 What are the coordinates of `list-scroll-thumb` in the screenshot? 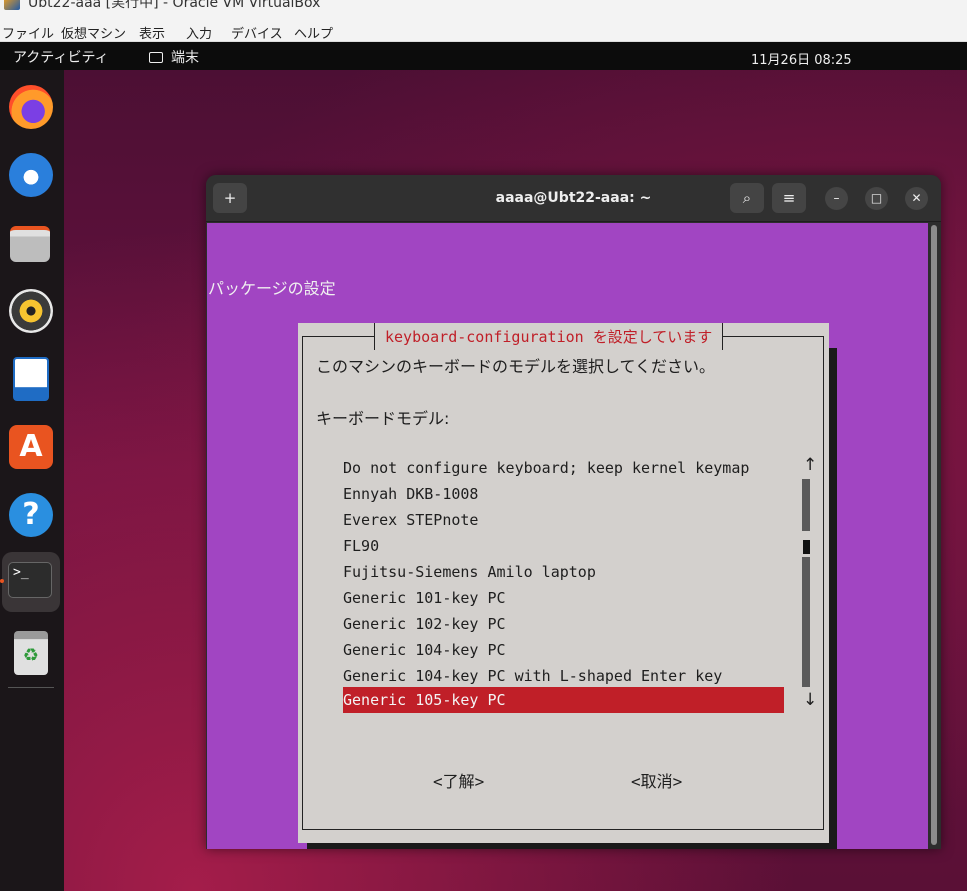 It's located at (806, 547).